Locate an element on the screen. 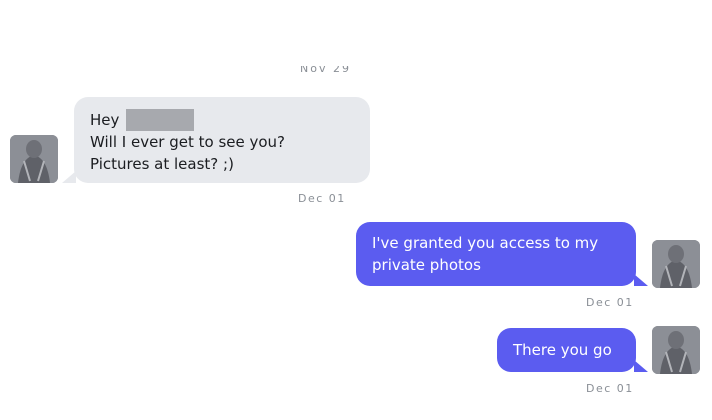 The image size is (712, 420). date-separator: Nov 29 is located at coordinates (325, 70).